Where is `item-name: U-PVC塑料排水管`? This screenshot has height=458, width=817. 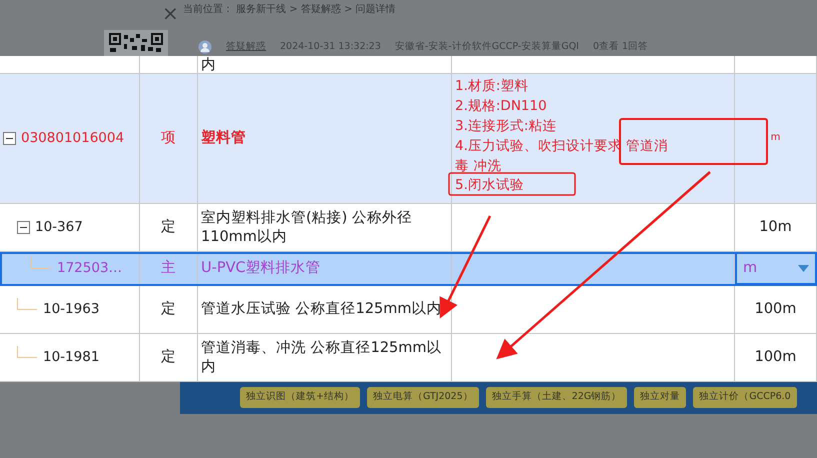
item-name: U-PVC塑料排水管 is located at coordinates (261, 268).